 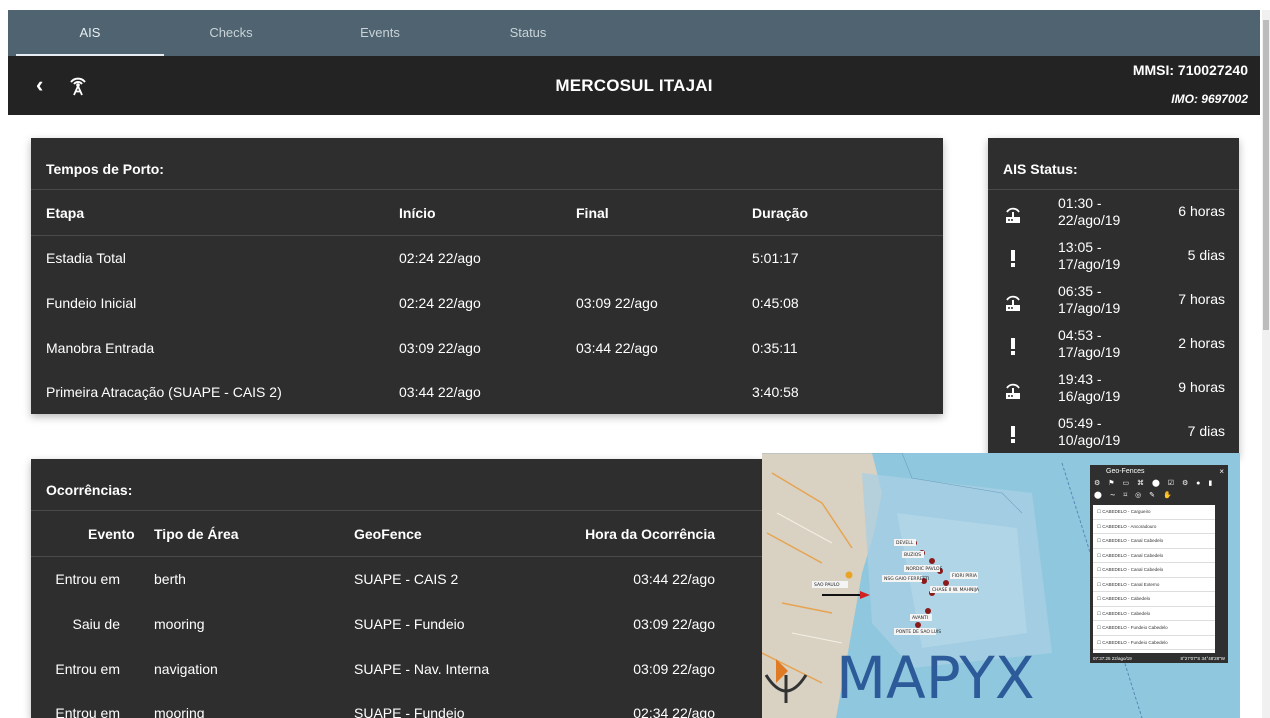 I want to click on scrollbar-thumb, so click(x=1266, y=175).